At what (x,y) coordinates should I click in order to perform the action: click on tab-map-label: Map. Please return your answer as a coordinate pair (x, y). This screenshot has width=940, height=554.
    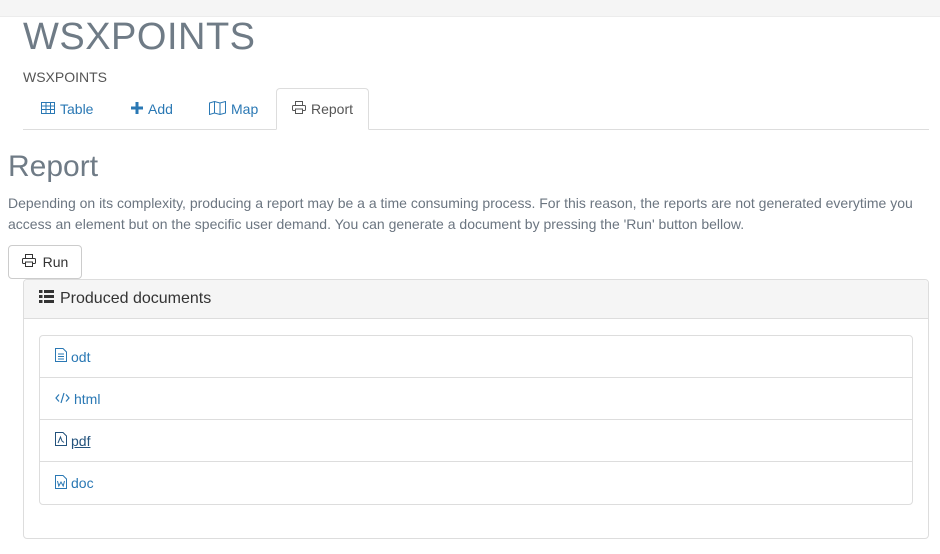
    Looking at the image, I should click on (245, 109).